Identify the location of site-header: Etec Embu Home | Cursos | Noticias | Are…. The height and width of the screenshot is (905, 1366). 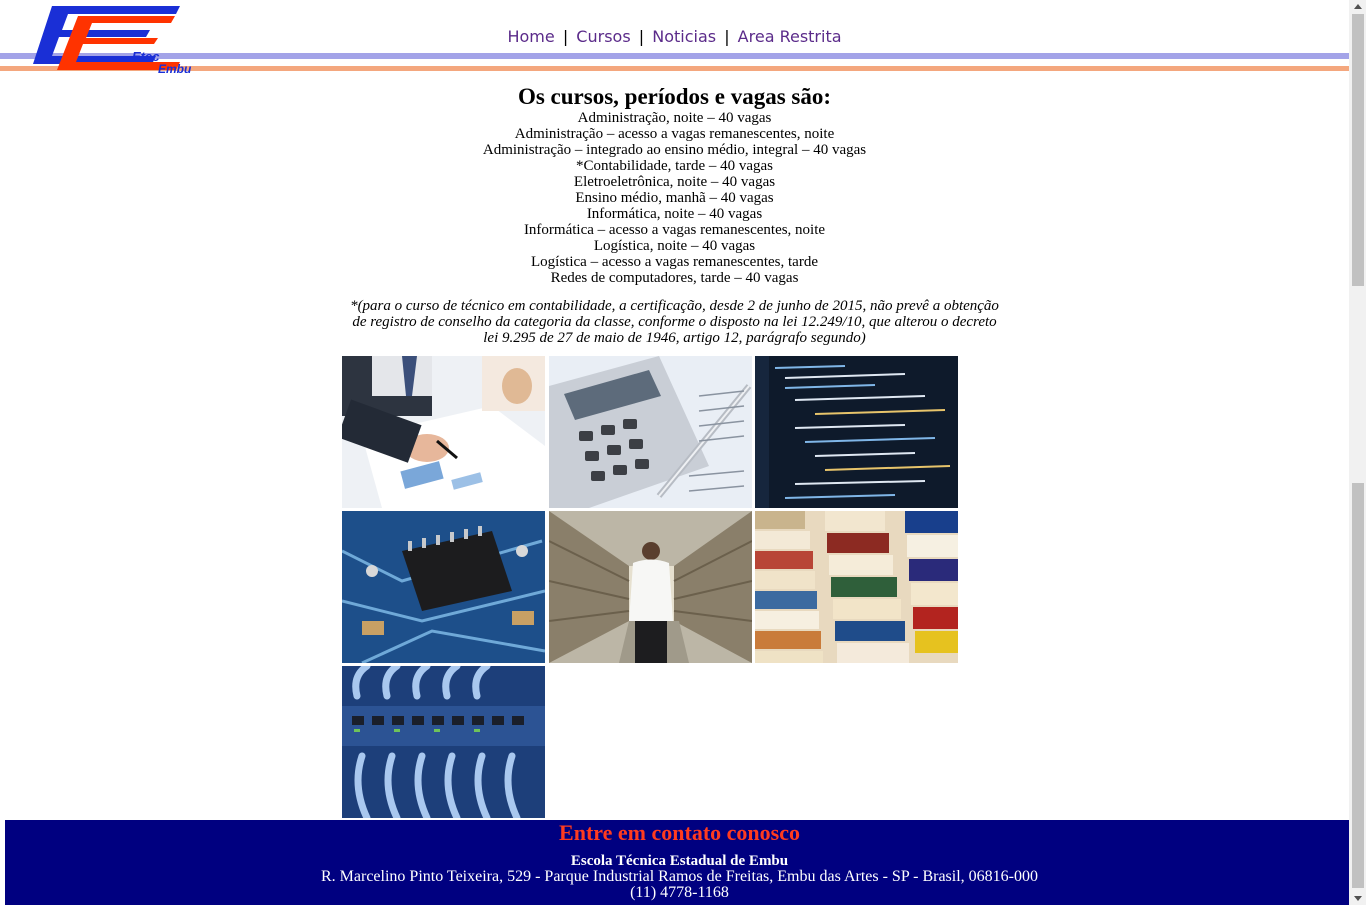
(674, 40).